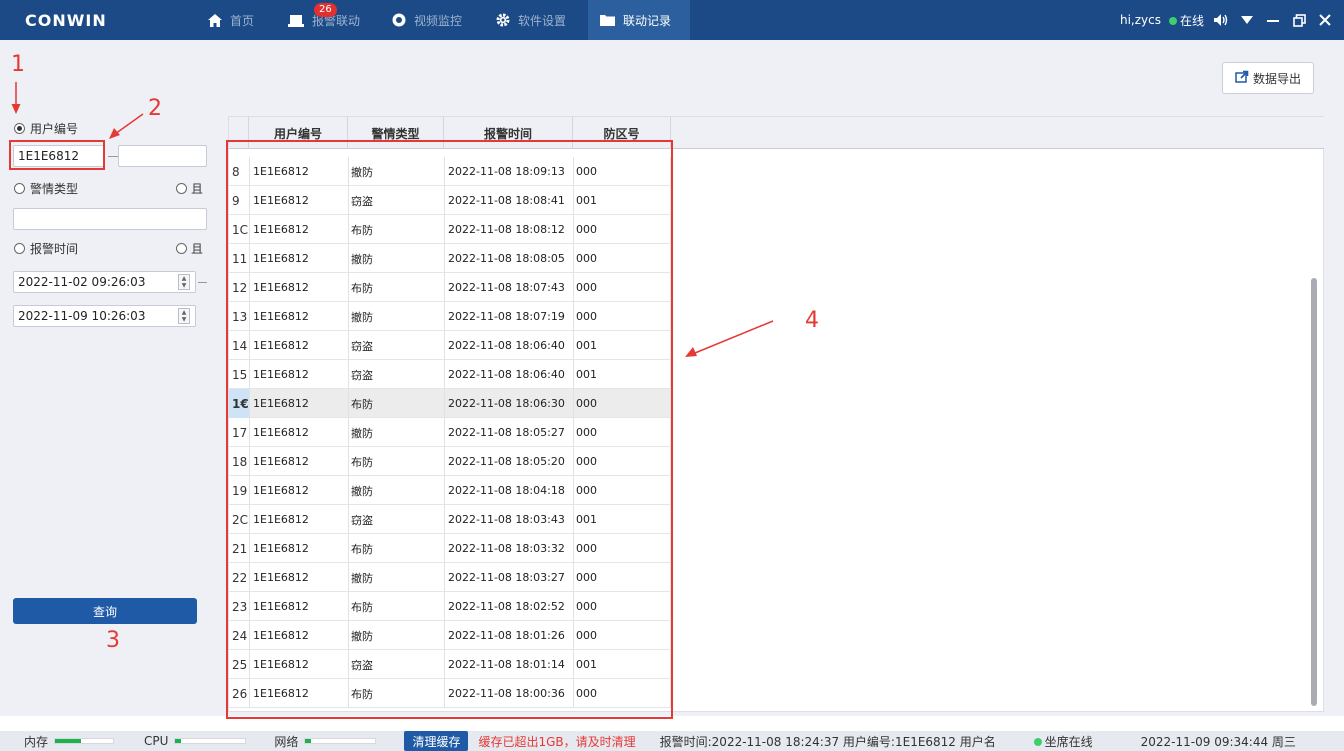 This screenshot has width=1344, height=751. I want to click on online-dot-icon, so click(1172, 20).